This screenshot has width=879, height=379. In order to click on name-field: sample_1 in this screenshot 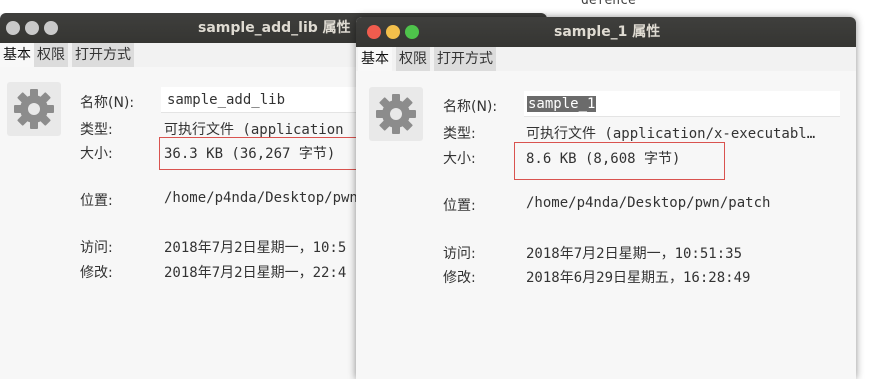, I will do `click(682, 104)`.